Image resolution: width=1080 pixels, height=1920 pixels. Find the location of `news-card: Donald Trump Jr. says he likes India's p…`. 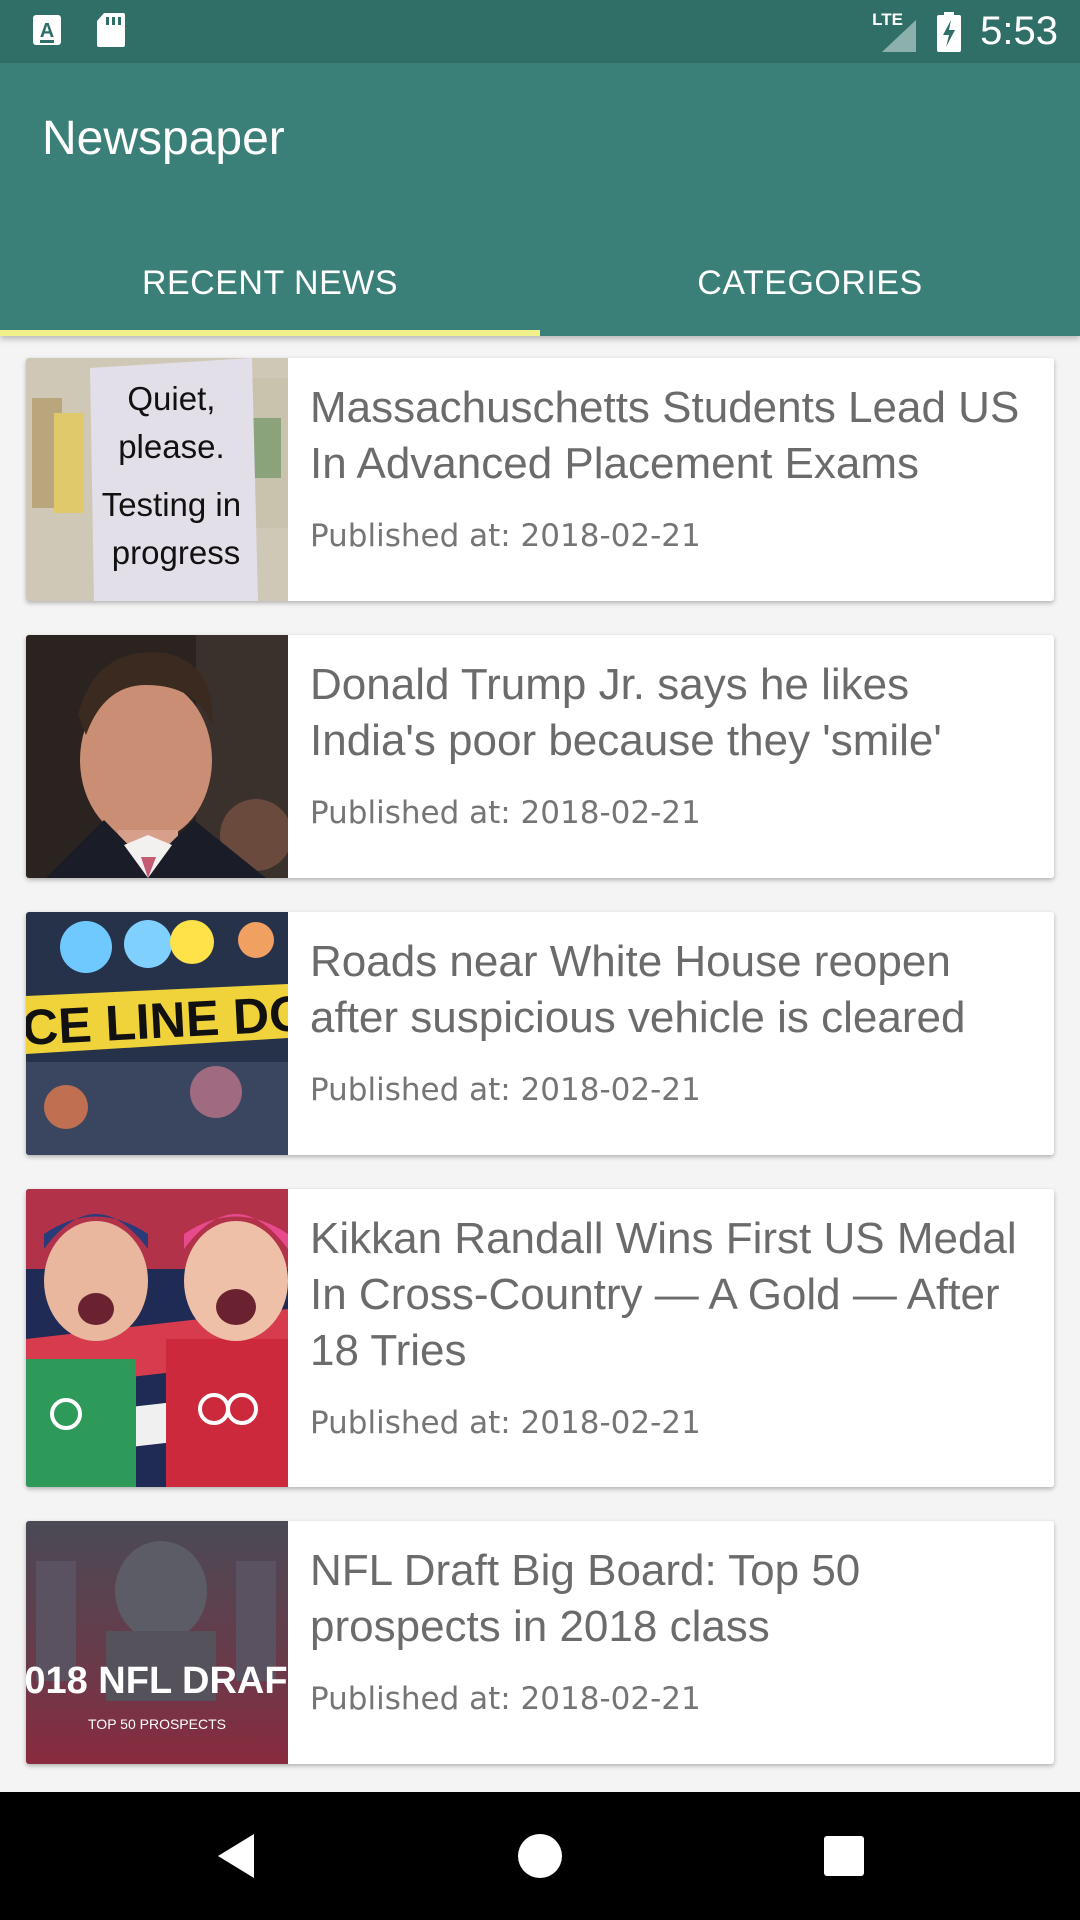

news-card: Donald Trump Jr. says he likes India's p… is located at coordinates (540, 756).